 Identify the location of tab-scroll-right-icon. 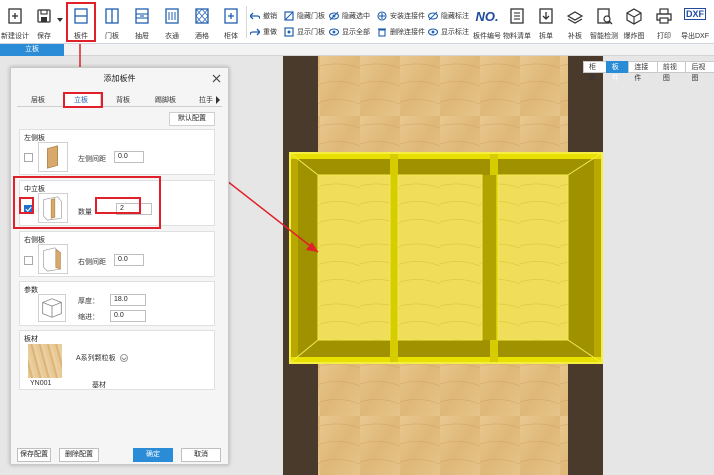
(218, 100).